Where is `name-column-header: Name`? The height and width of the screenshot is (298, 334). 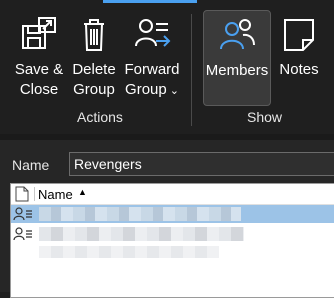 name-column-header: Name is located at coordinates (55, 194).